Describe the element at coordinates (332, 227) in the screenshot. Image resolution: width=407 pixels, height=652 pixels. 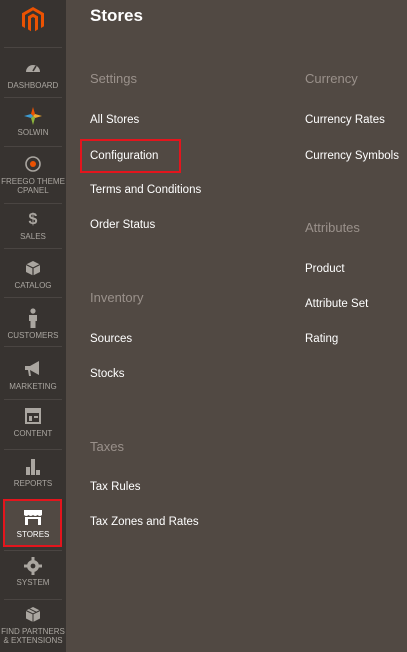
I see `section-title-attributes: Attributes` at that location.